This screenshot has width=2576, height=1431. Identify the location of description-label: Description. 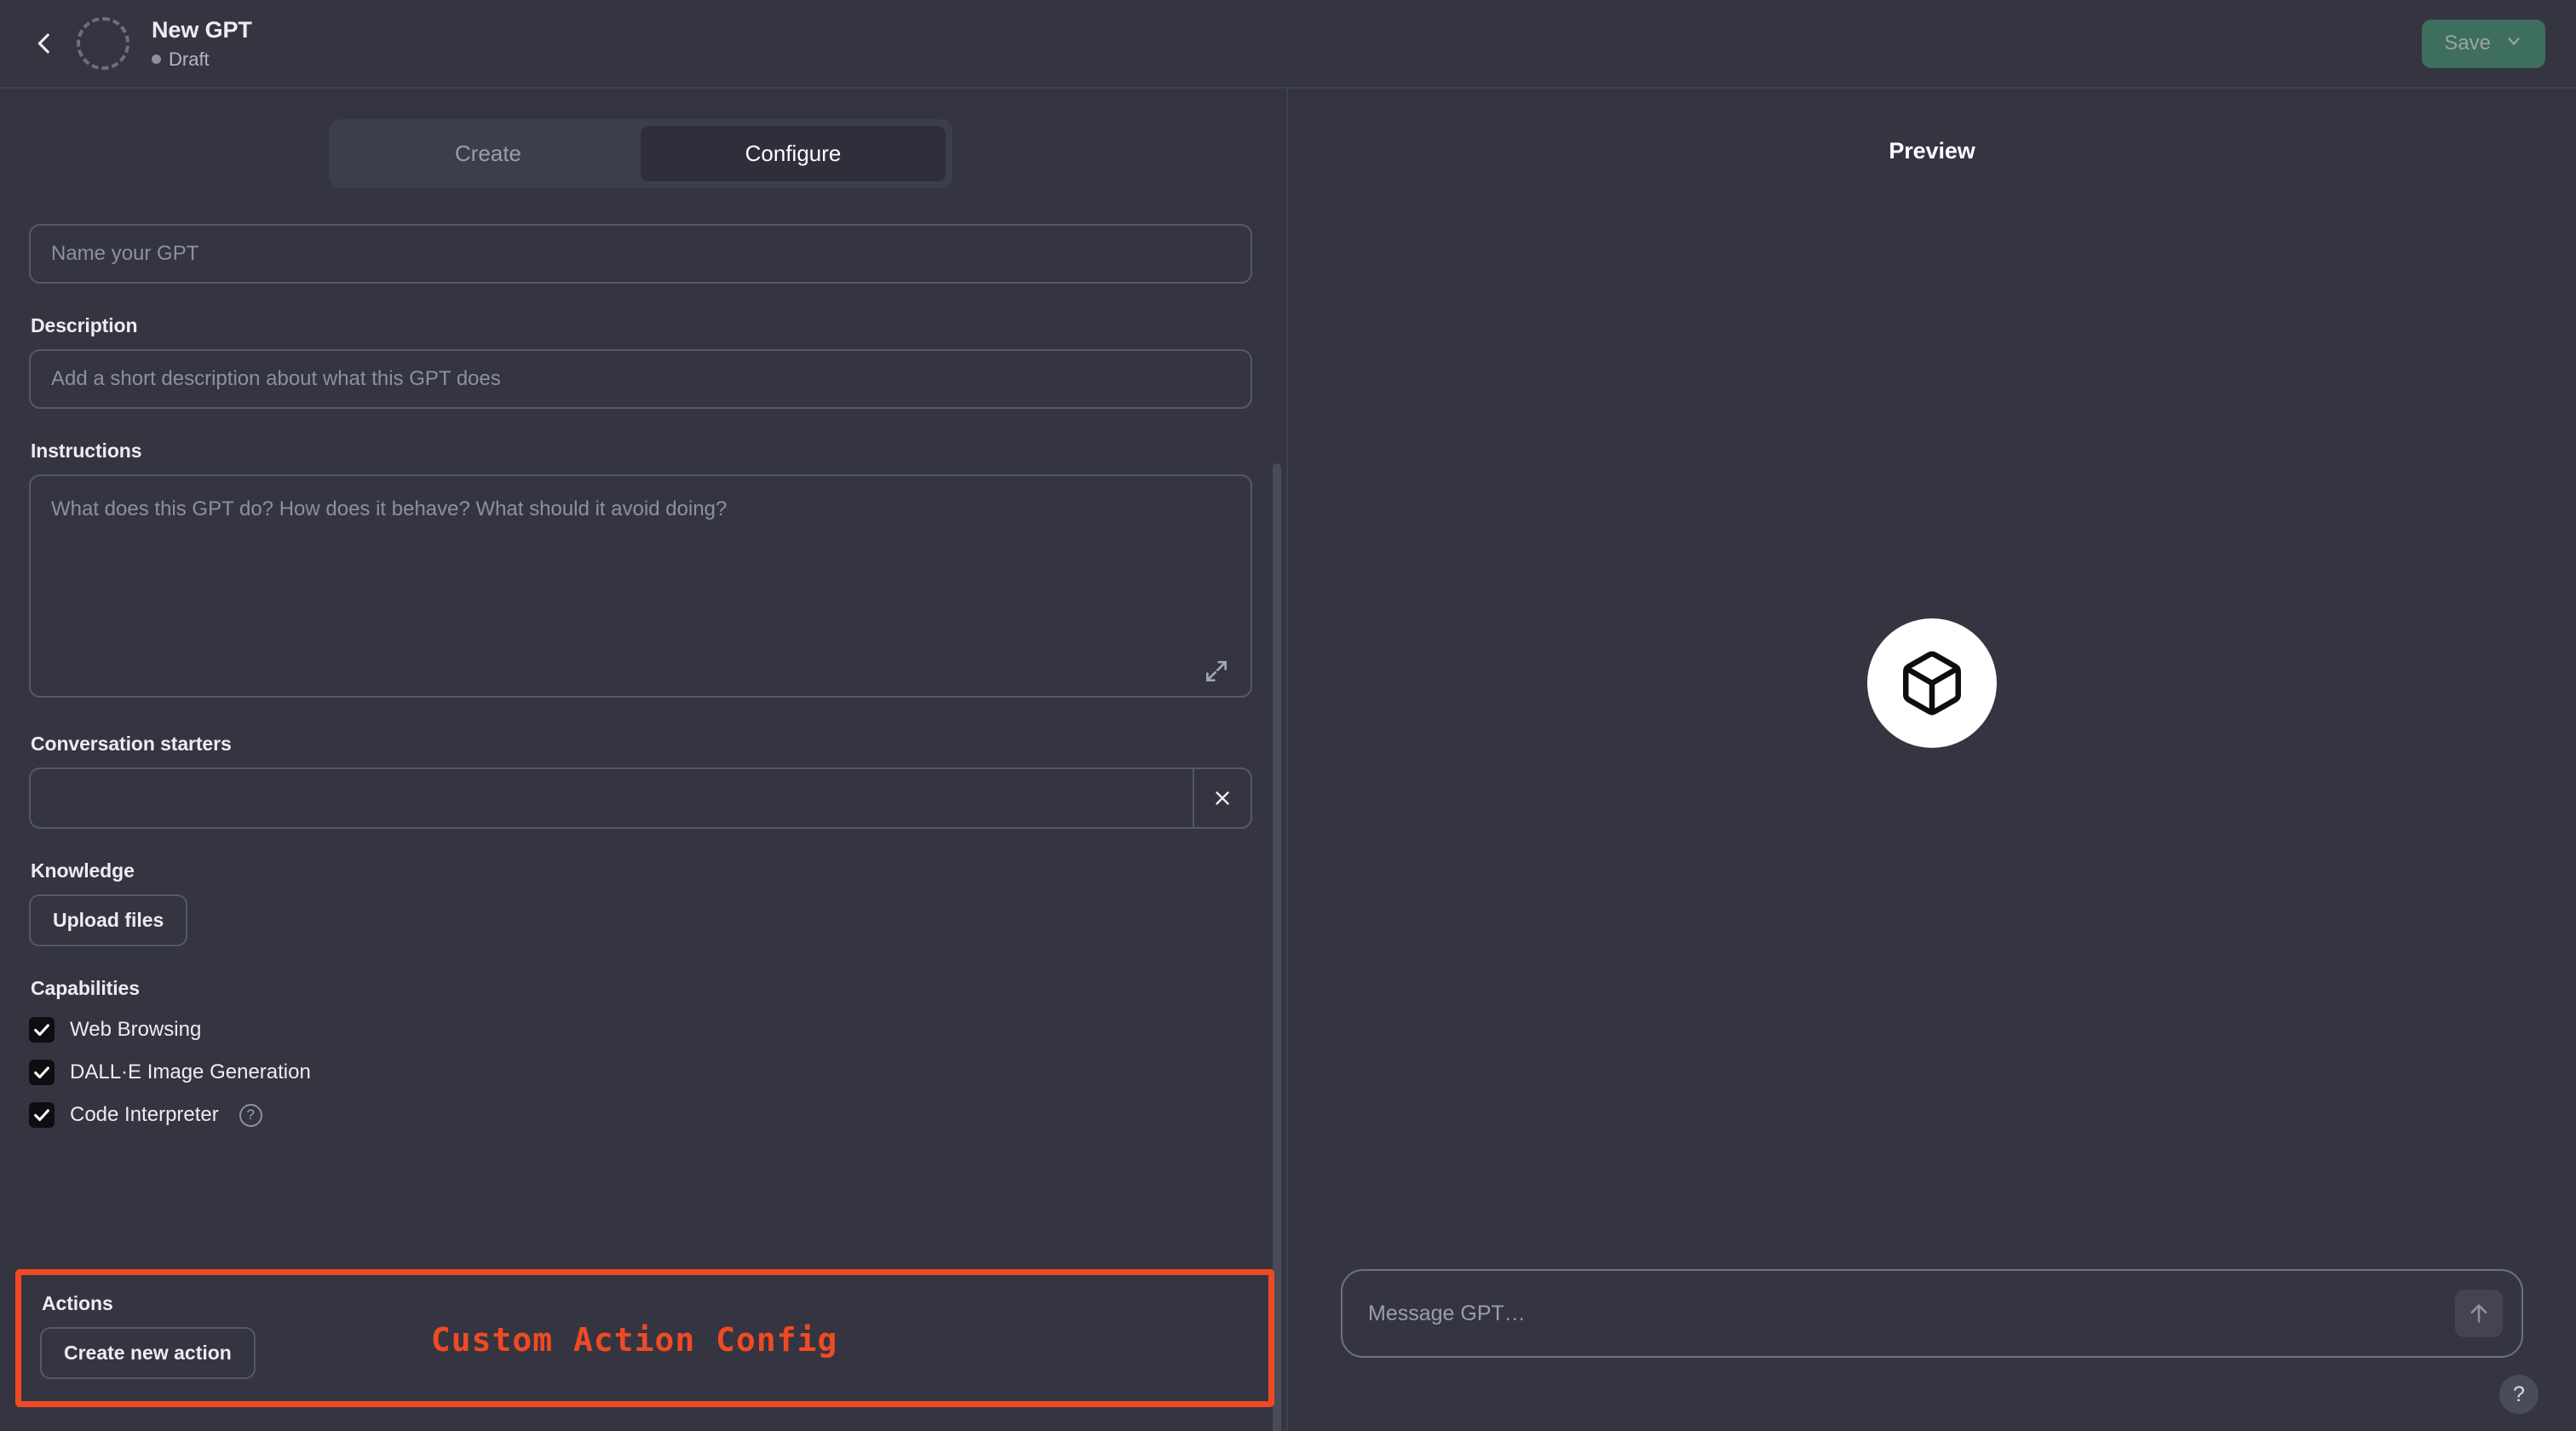
(84, 325).